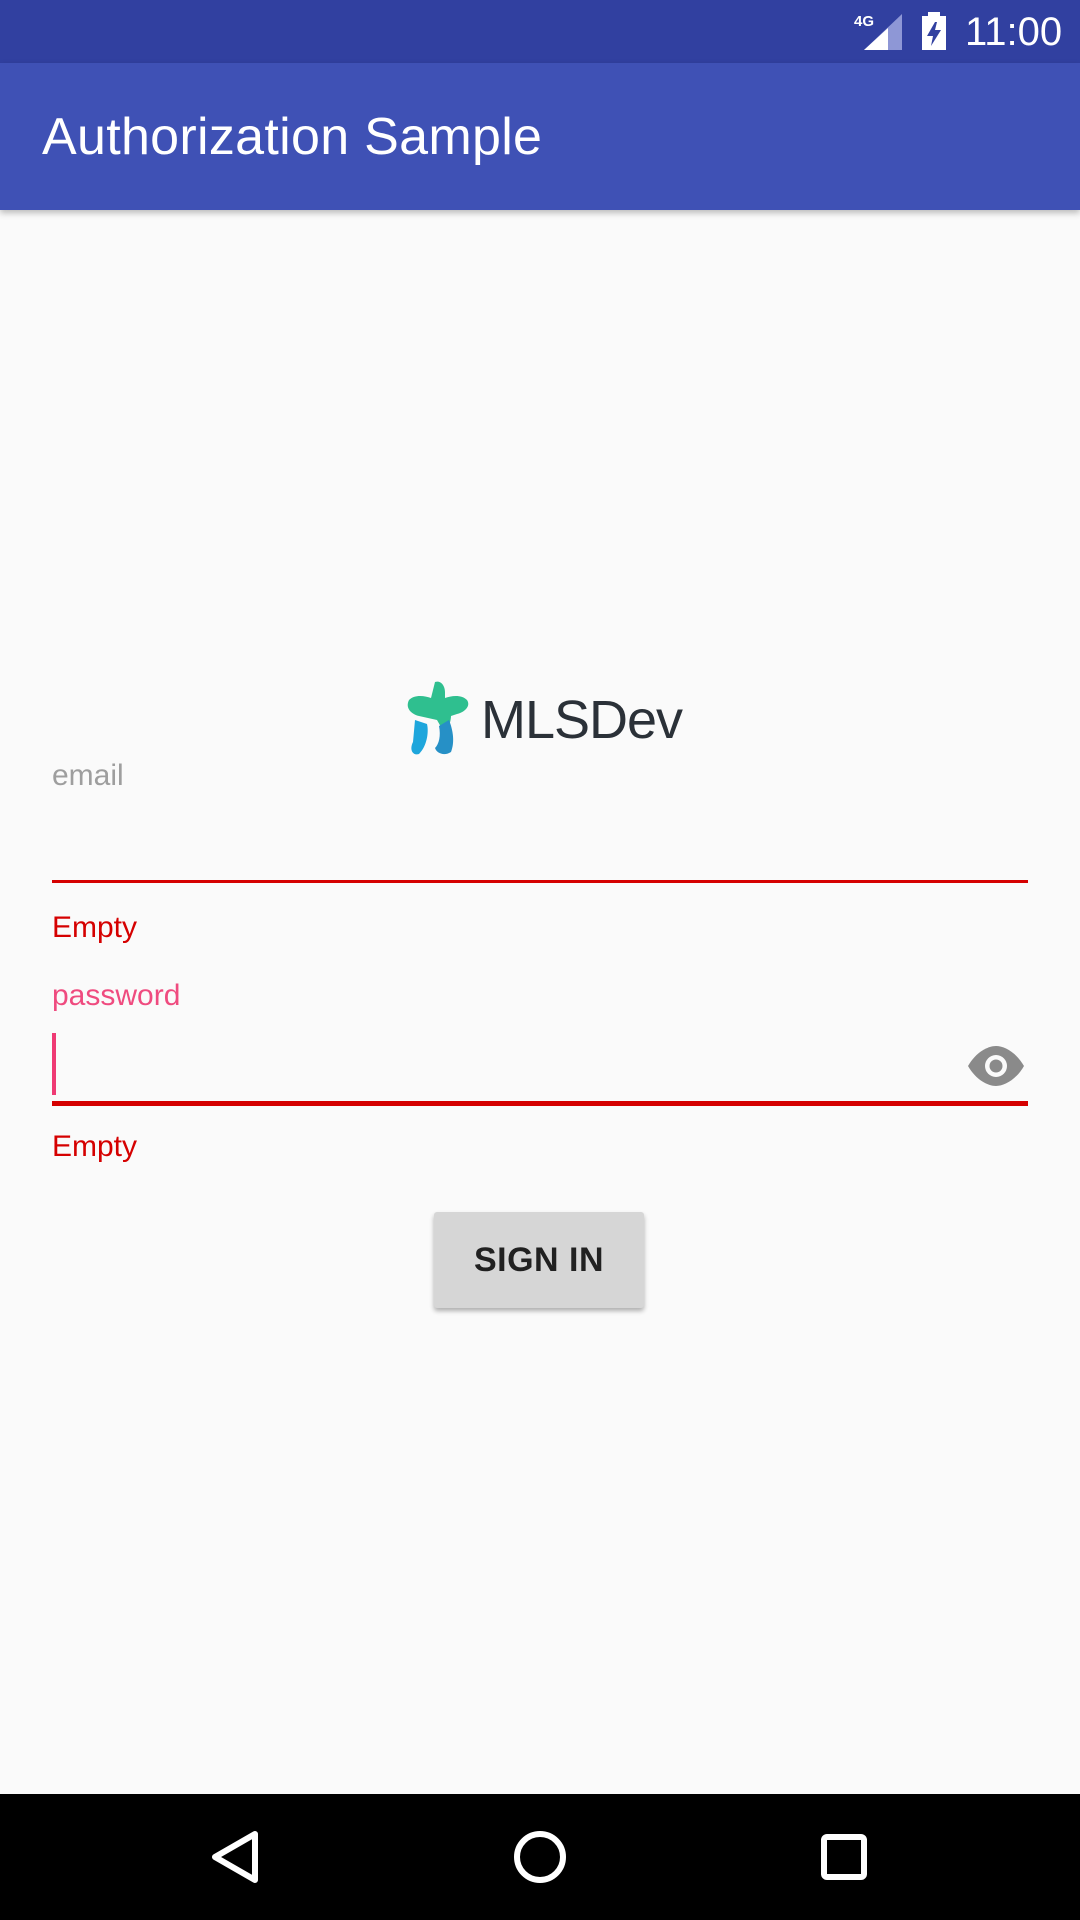 This screenshot has width=1080, height=1920. What do you see at coordinates (540, 881) in the screenshot?
I see `email-underline` at bounding box center [540, 881].